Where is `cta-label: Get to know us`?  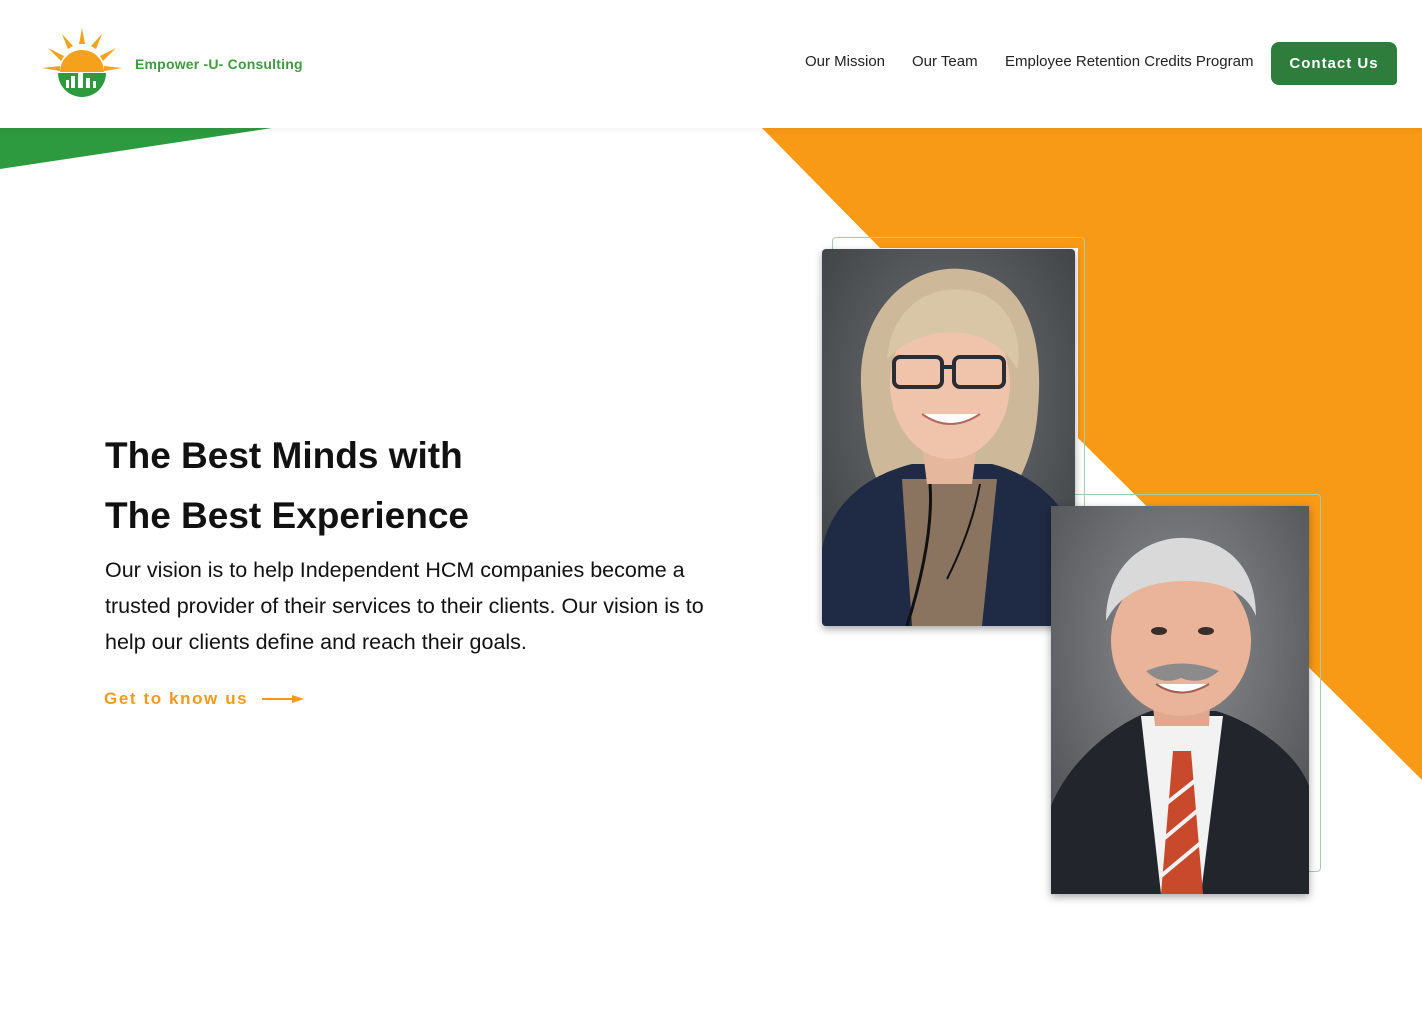
cta-label: Get to know us is located at coordinates (176, 698).